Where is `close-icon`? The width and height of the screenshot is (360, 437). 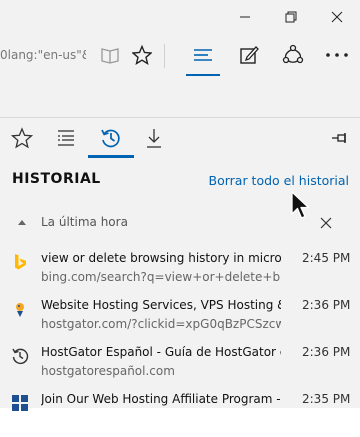
close-icon is located at coordinates (337, 17).